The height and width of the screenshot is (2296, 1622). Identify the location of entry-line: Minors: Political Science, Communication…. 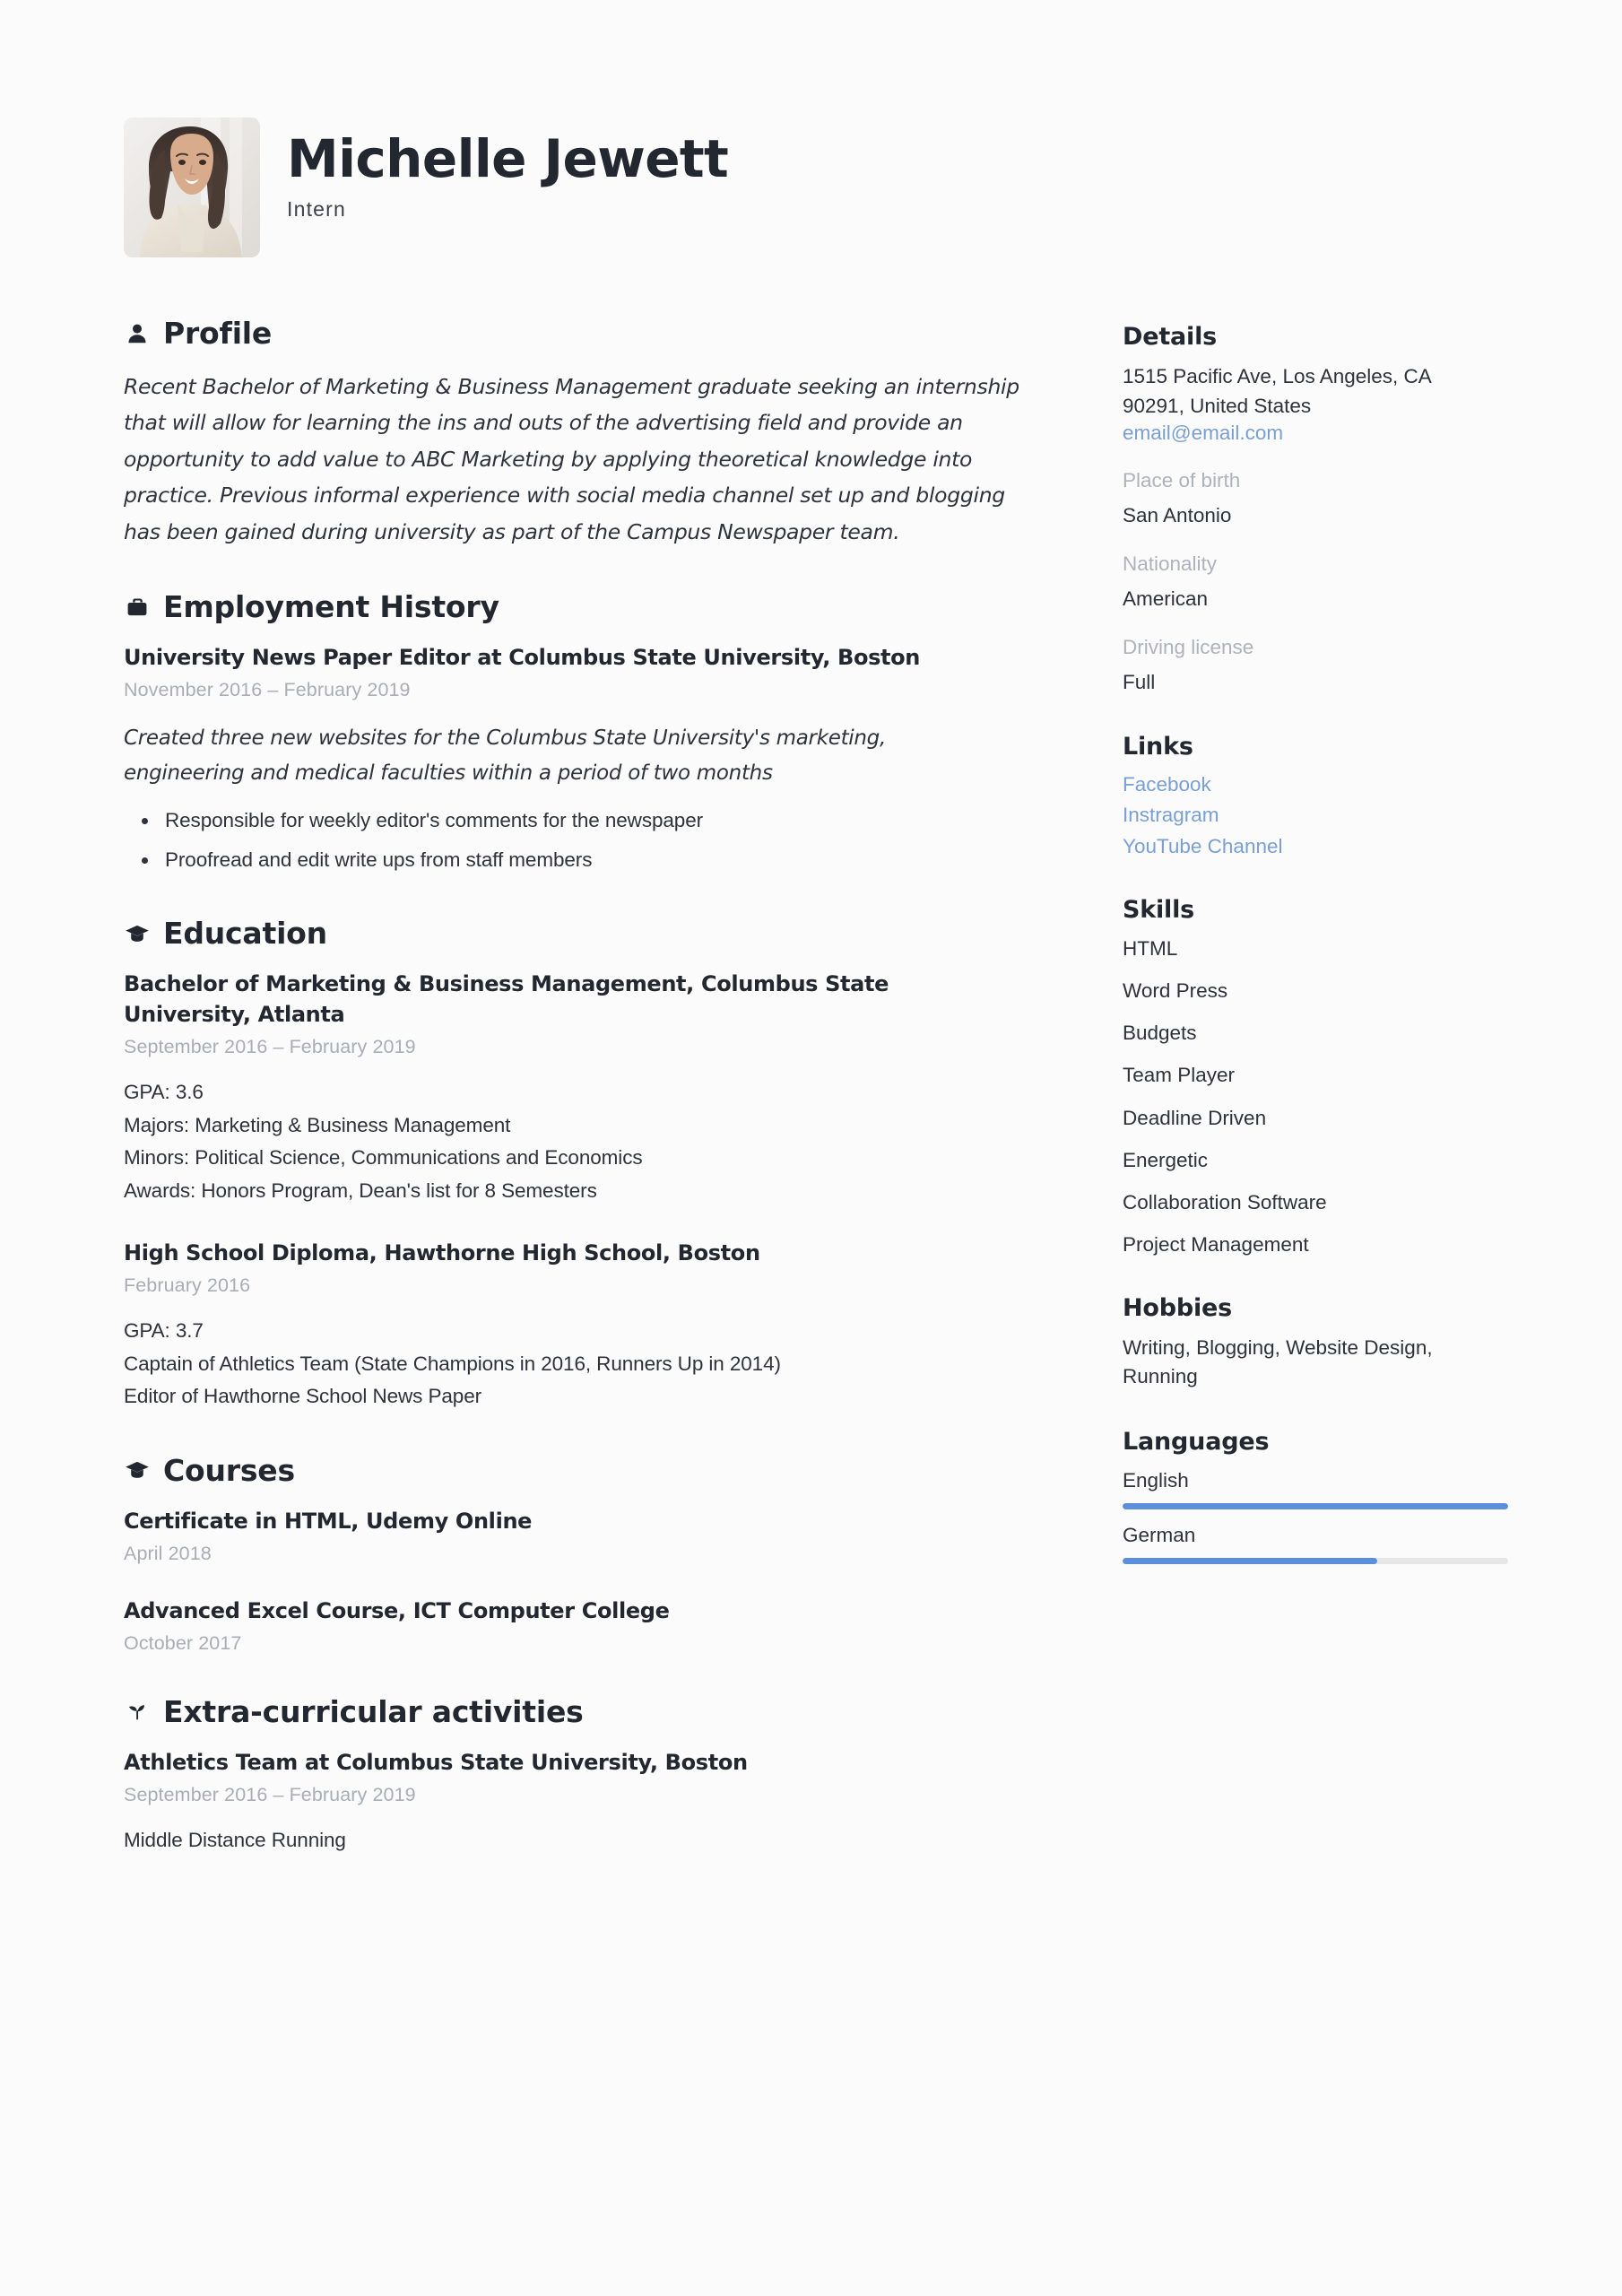
(383, 1158).